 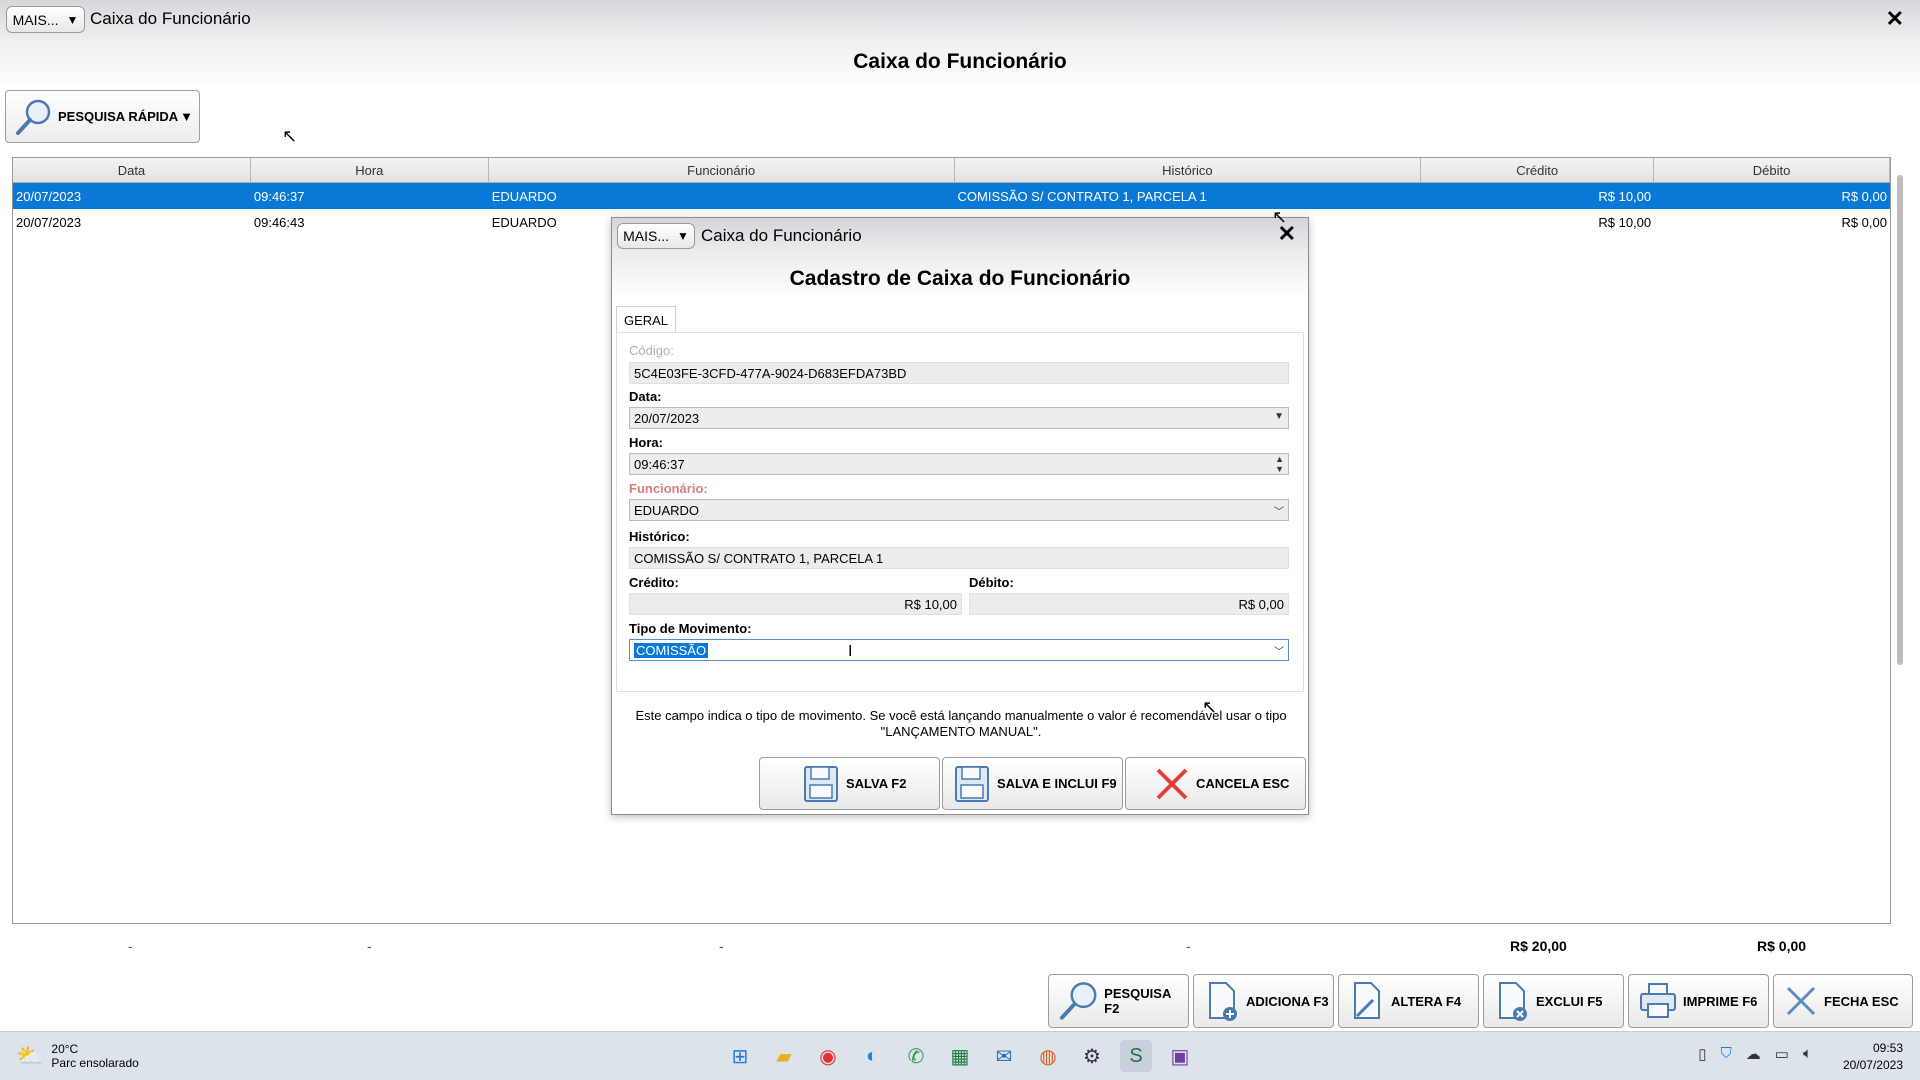 I want to click on credito-input: R$ 10,00, so click(x=795, y=604).